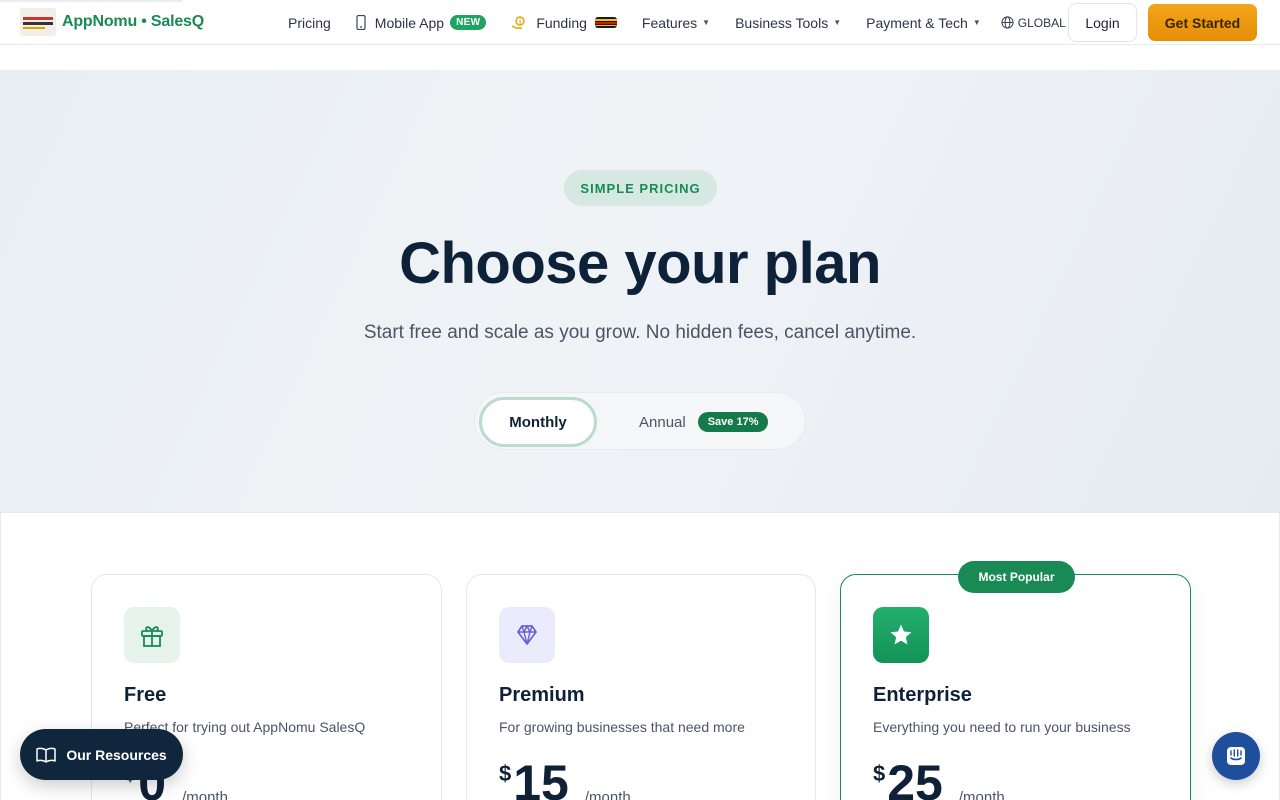 This screenshot has height=800, width=1280. What do you see at coordinates (605, 22) in the screenshot?
I see `uganda-flag-icon` at bounding box center [605, 22].